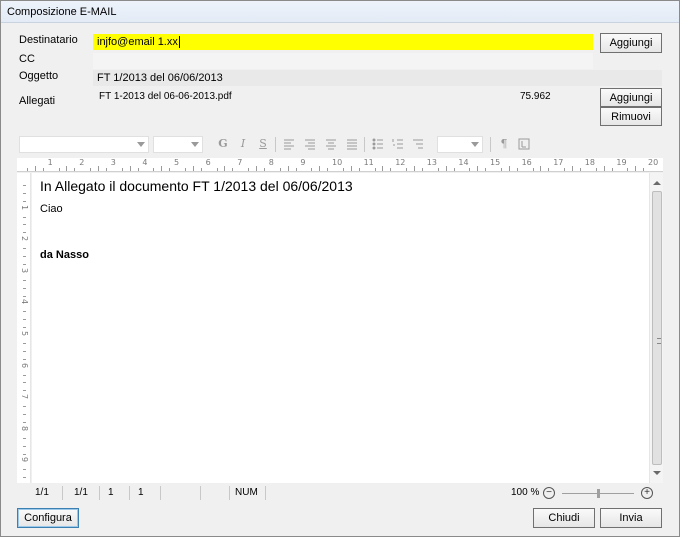 This screenshot has height=537, width=680. I want to click on ruler-label: 16, so click(526, 162).